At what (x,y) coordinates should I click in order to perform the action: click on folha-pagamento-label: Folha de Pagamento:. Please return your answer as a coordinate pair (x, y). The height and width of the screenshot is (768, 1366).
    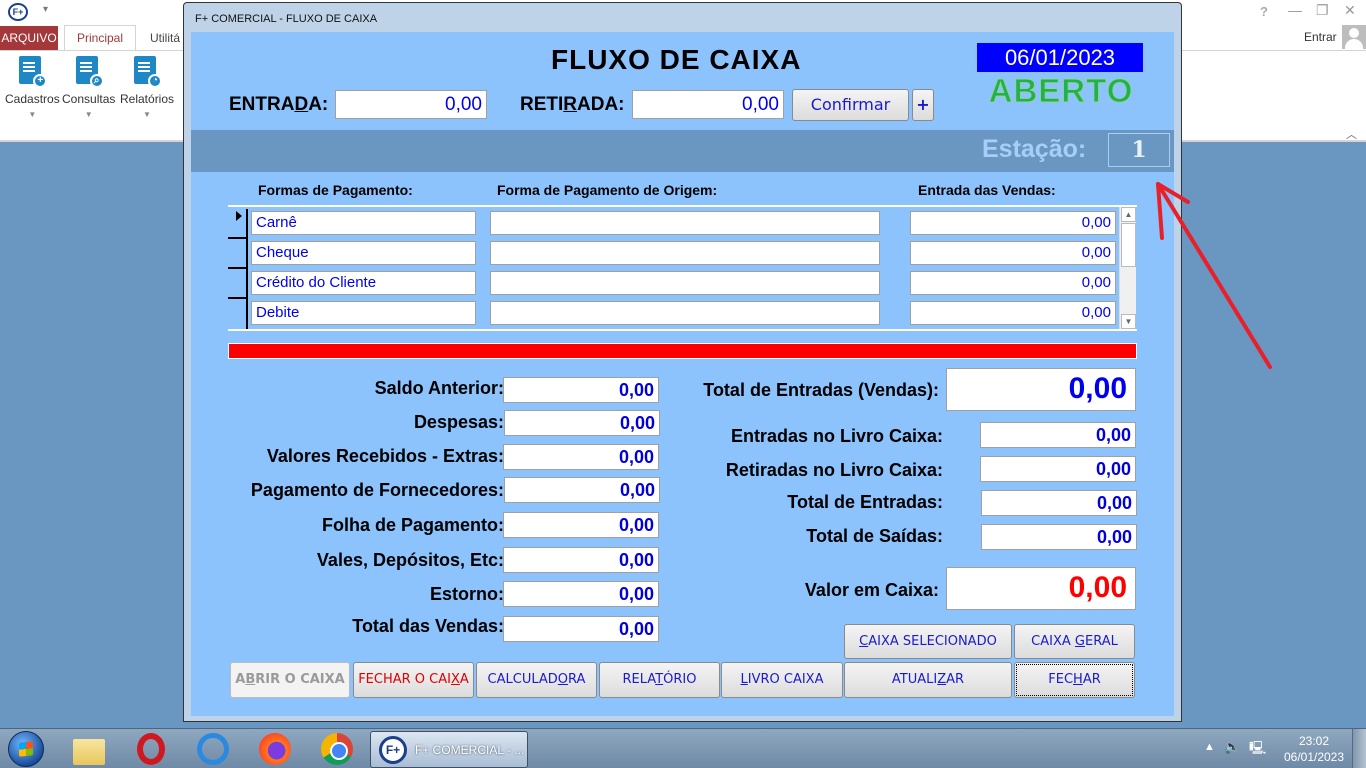
    Looking at the image, I should click on (412, 525).